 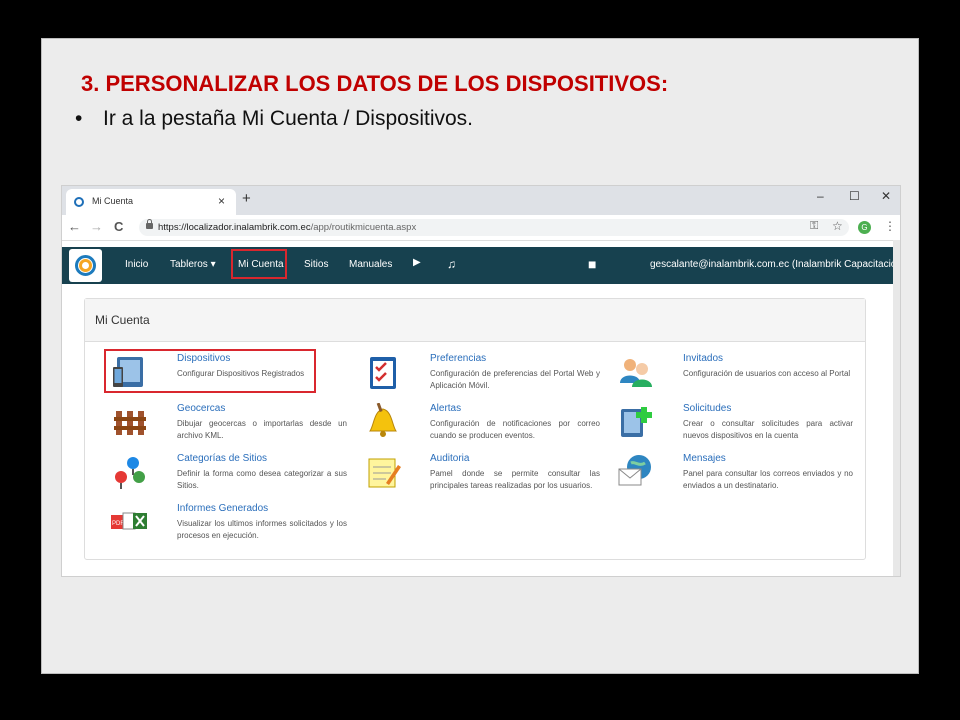 I want to click on map-pins-icon, so click(x=130, y=473).